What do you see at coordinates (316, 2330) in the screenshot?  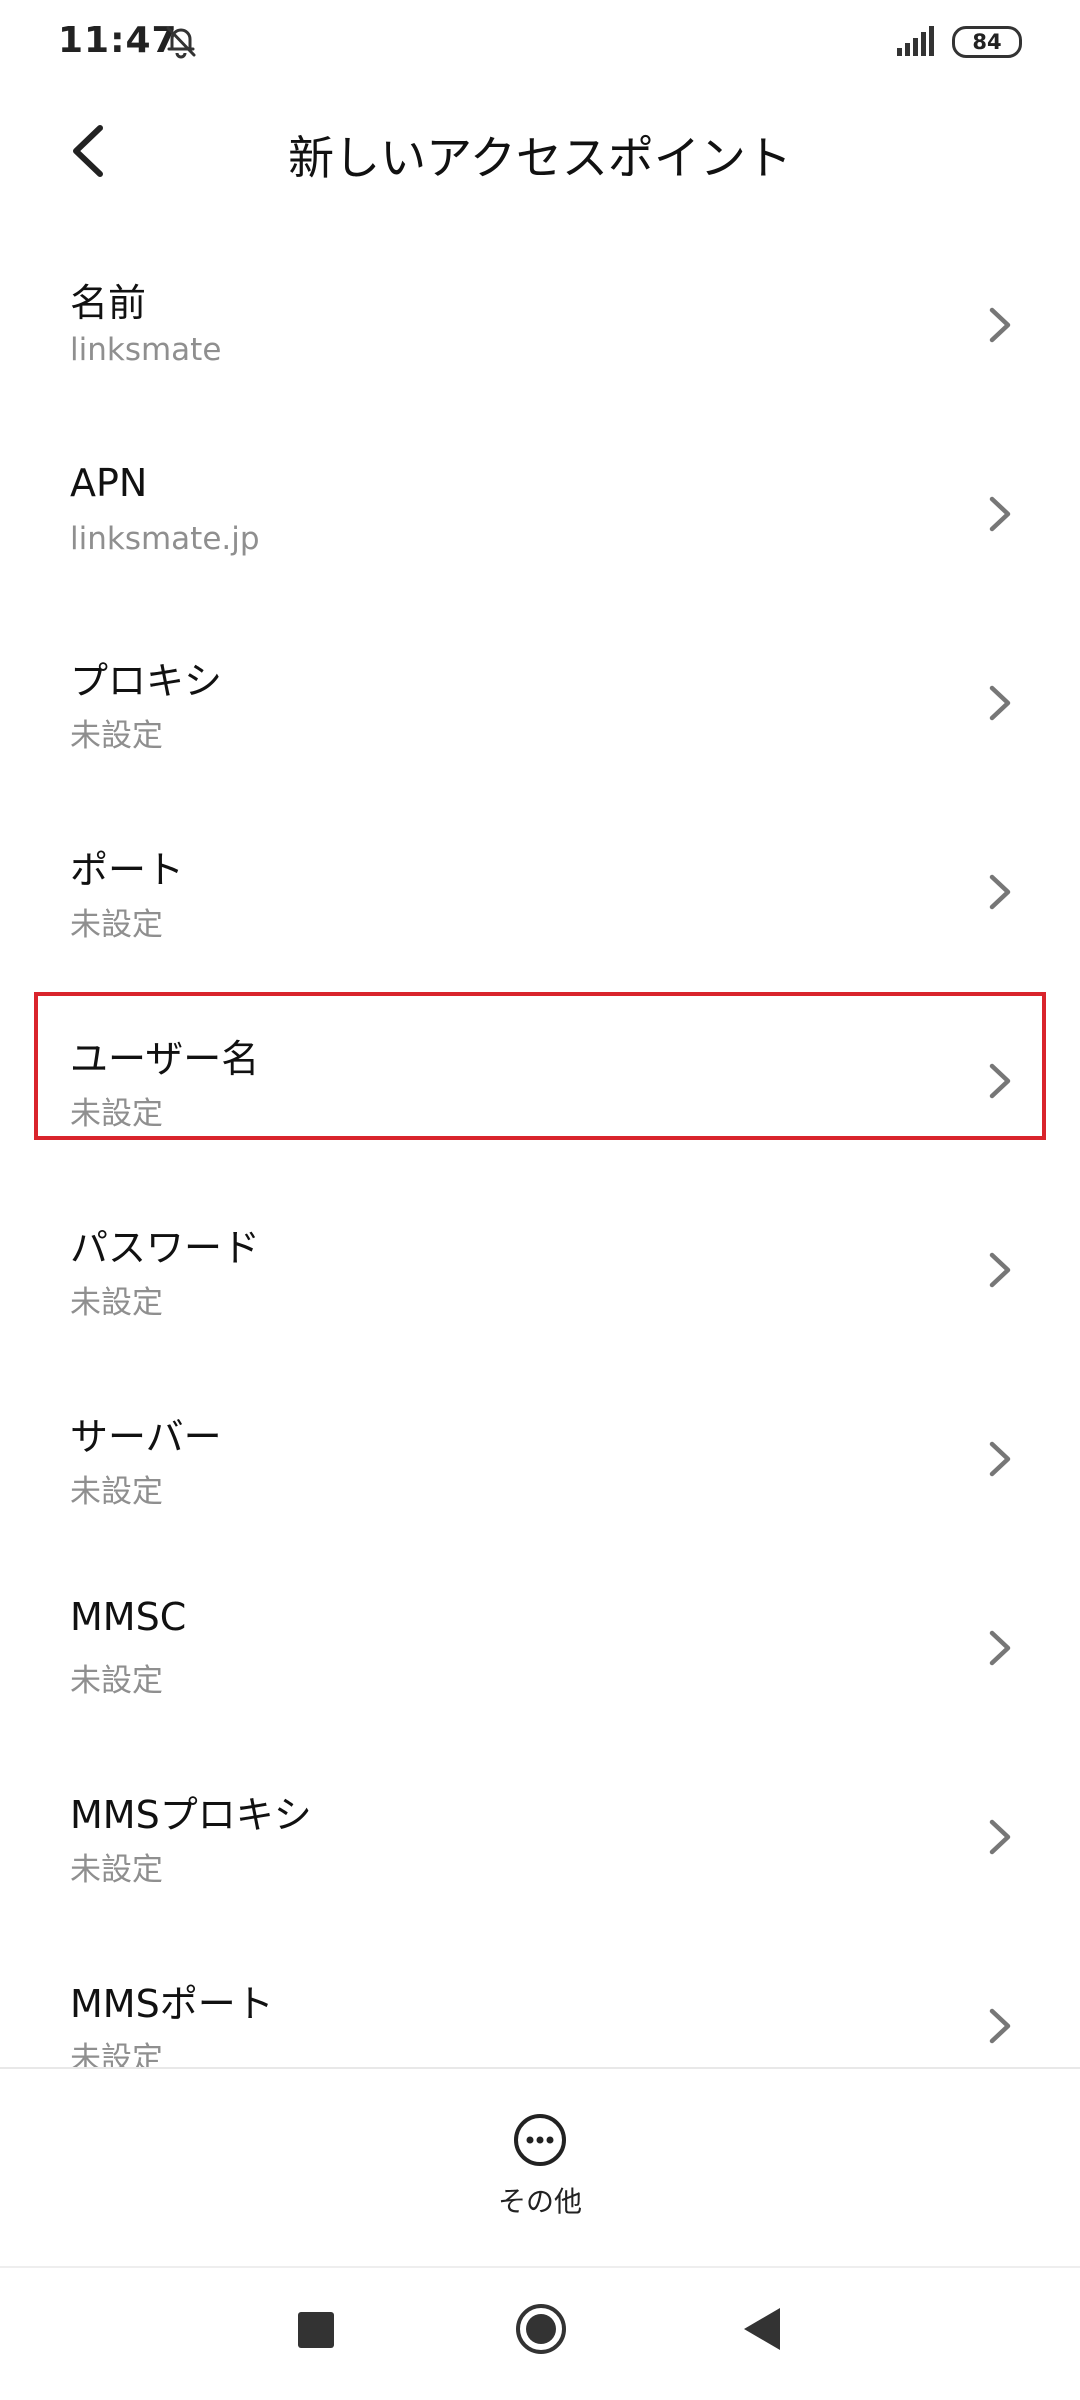 I see `recents-square-icon` at bounding box center [316, 2330].